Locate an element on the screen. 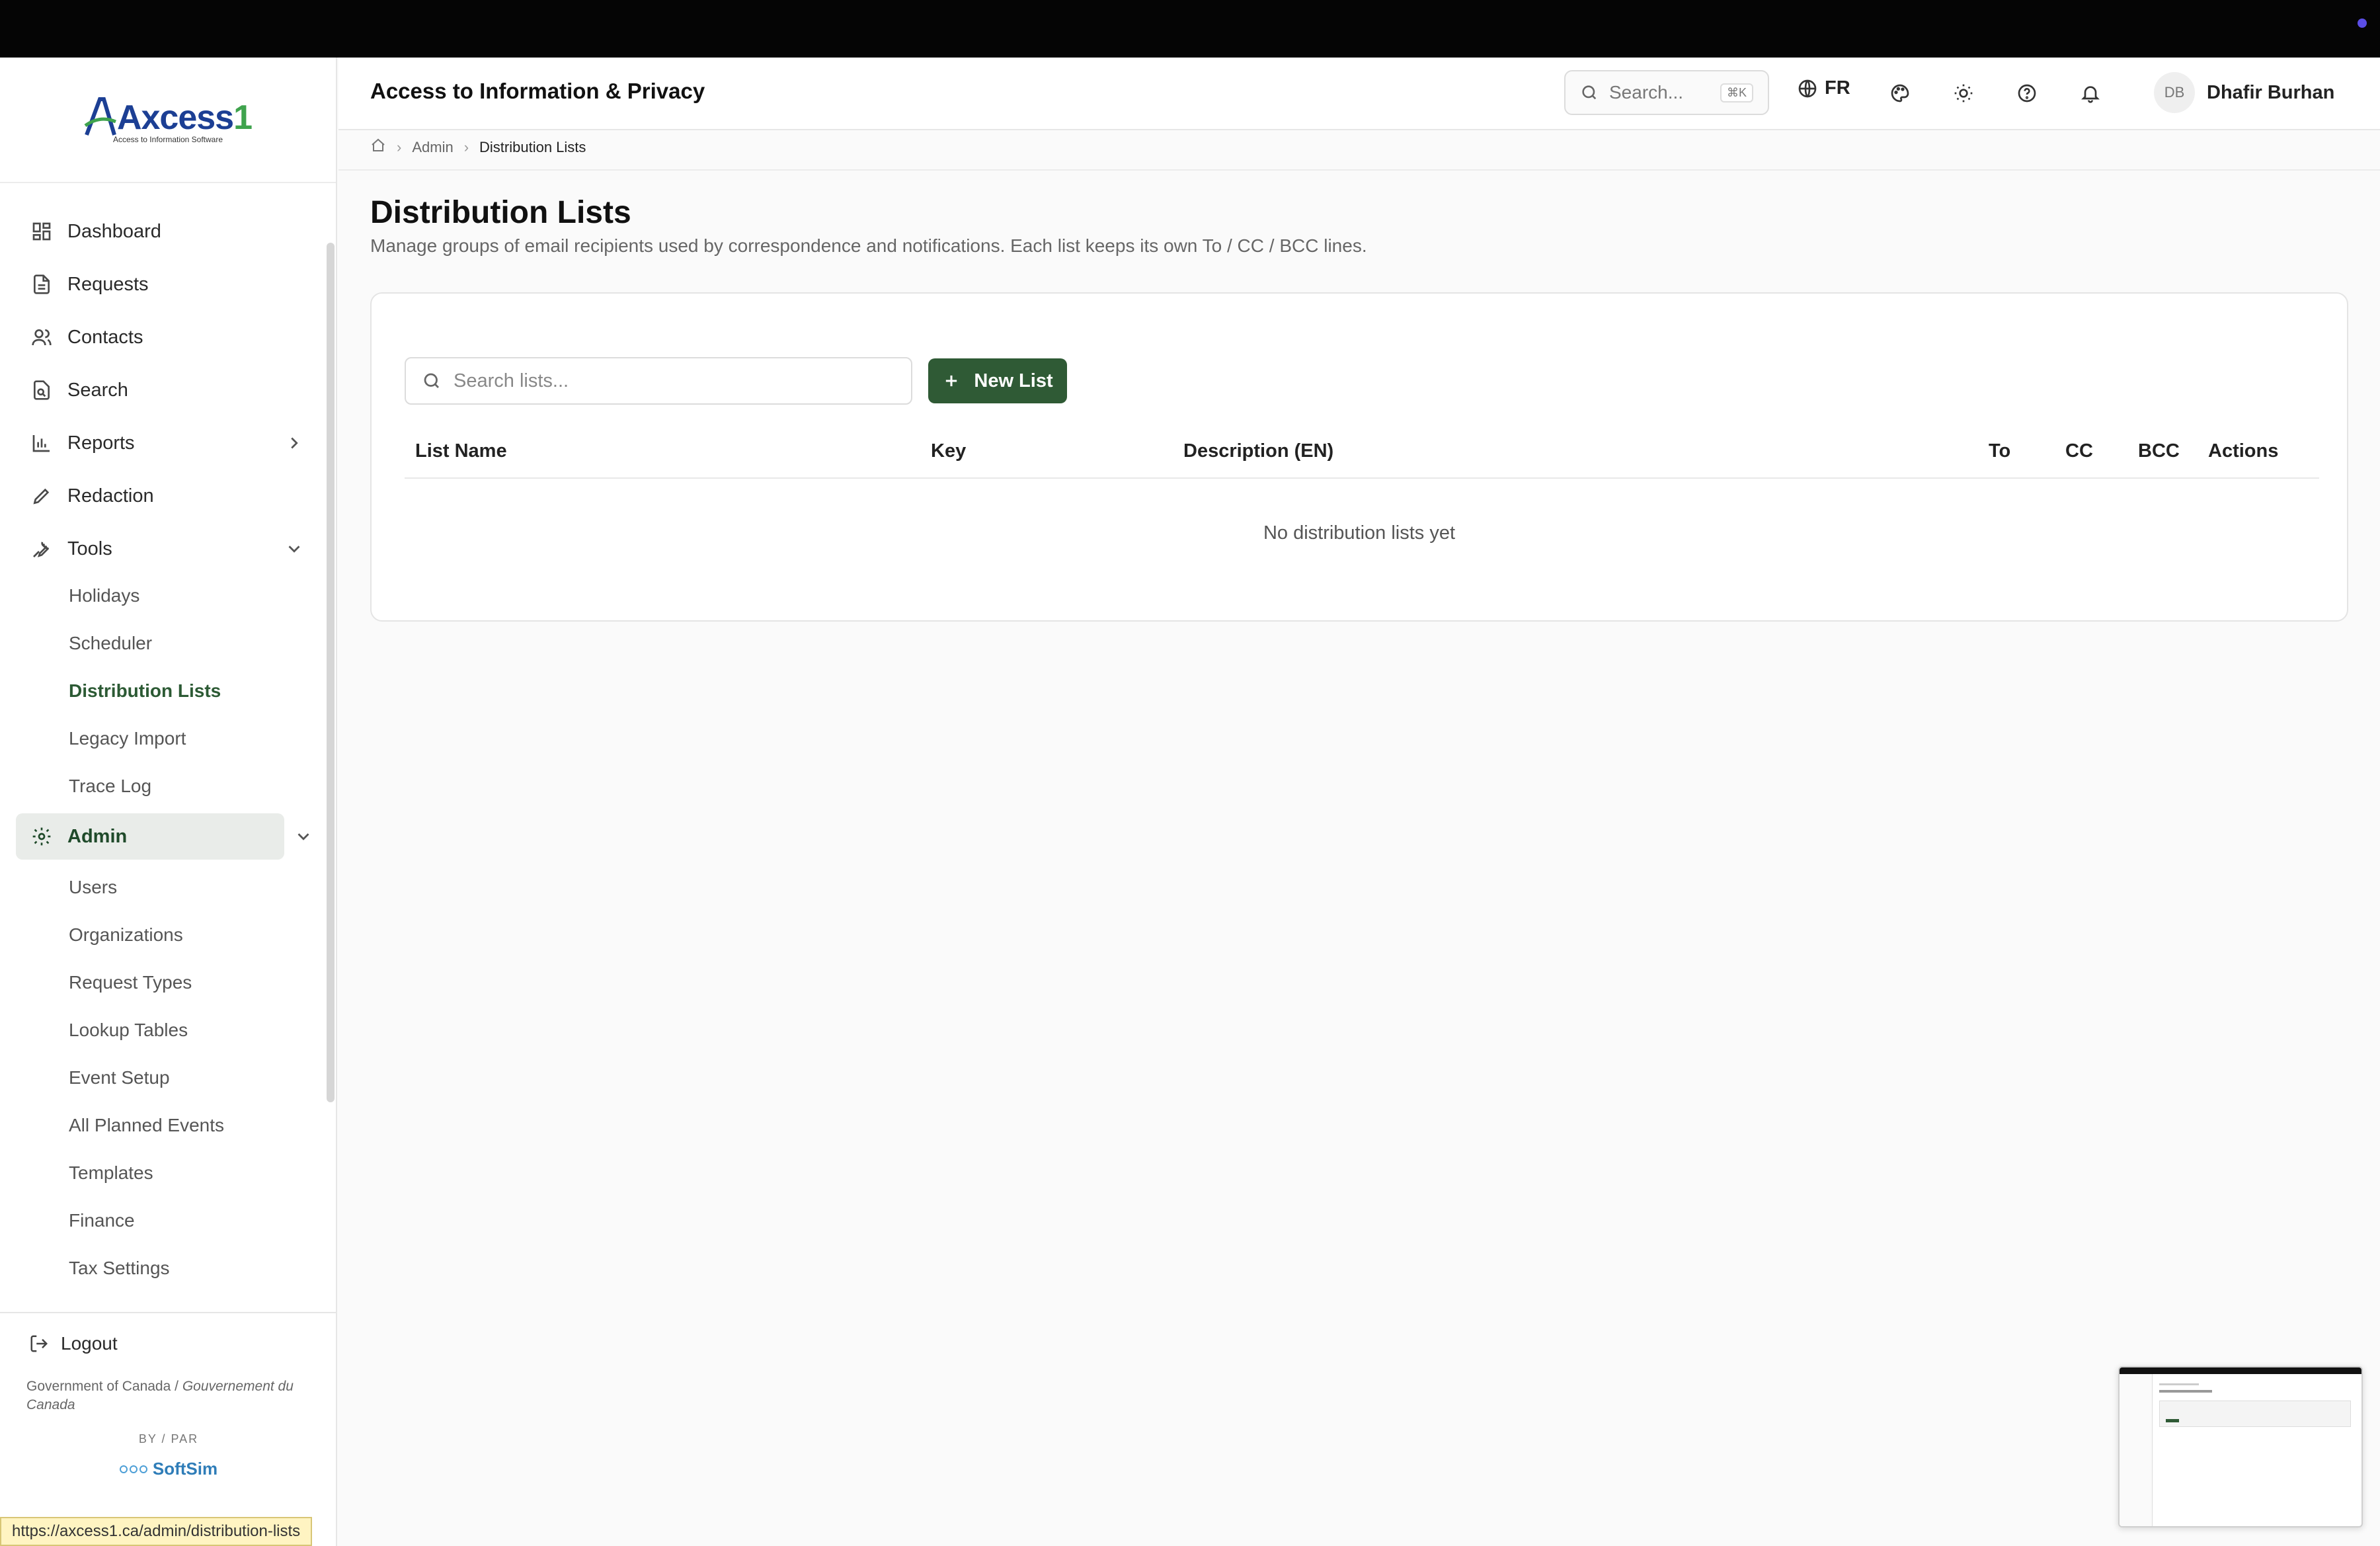 This screenshot has height=1546, width=2380. palette-icon is located at coordinates (1900, 93).